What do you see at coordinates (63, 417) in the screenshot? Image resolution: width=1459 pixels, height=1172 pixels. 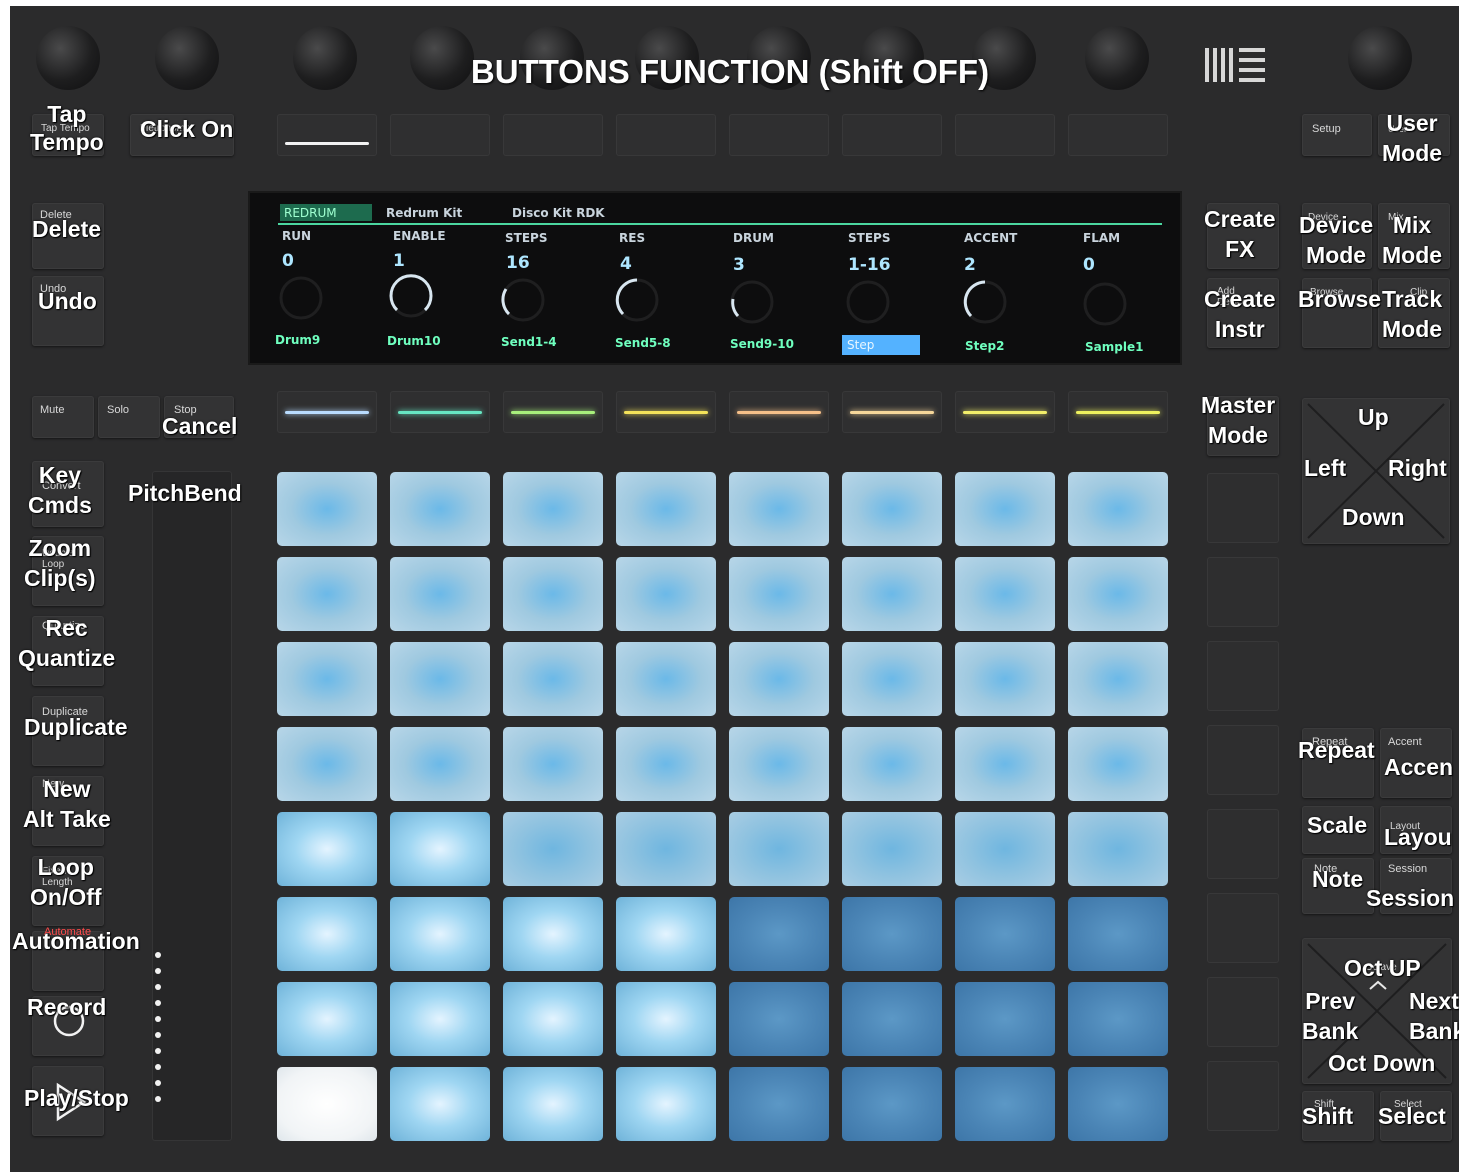 I see `mute-button` at bounding box center [63, 417].